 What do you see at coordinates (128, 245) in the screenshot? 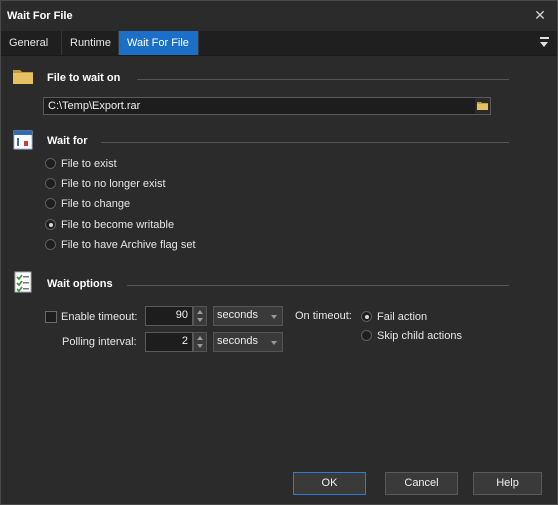
I see `radio-label: File to have Archive flag set` at bounding box center [128, 245].